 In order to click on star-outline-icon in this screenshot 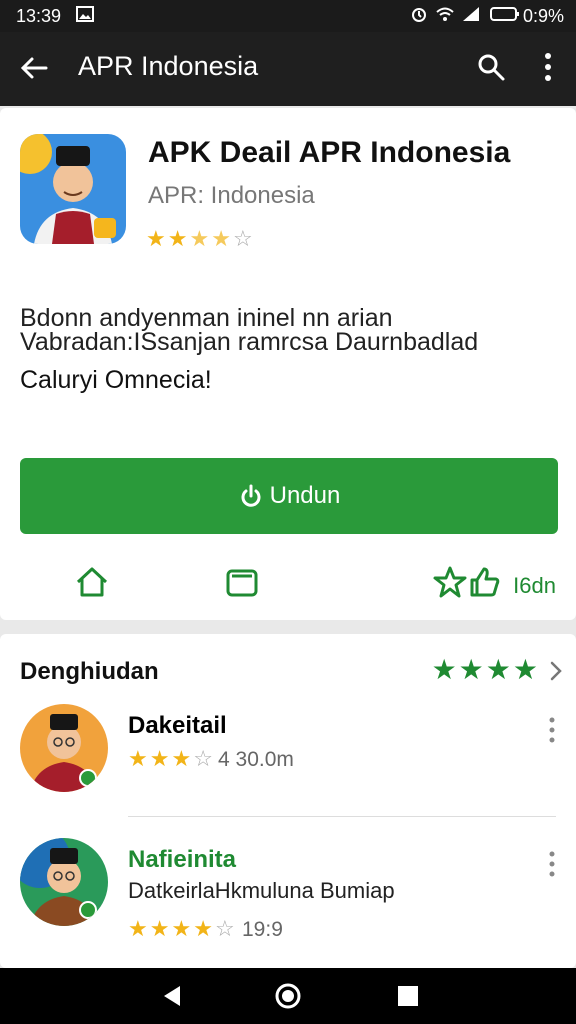, I will do `click(450, 582)`.